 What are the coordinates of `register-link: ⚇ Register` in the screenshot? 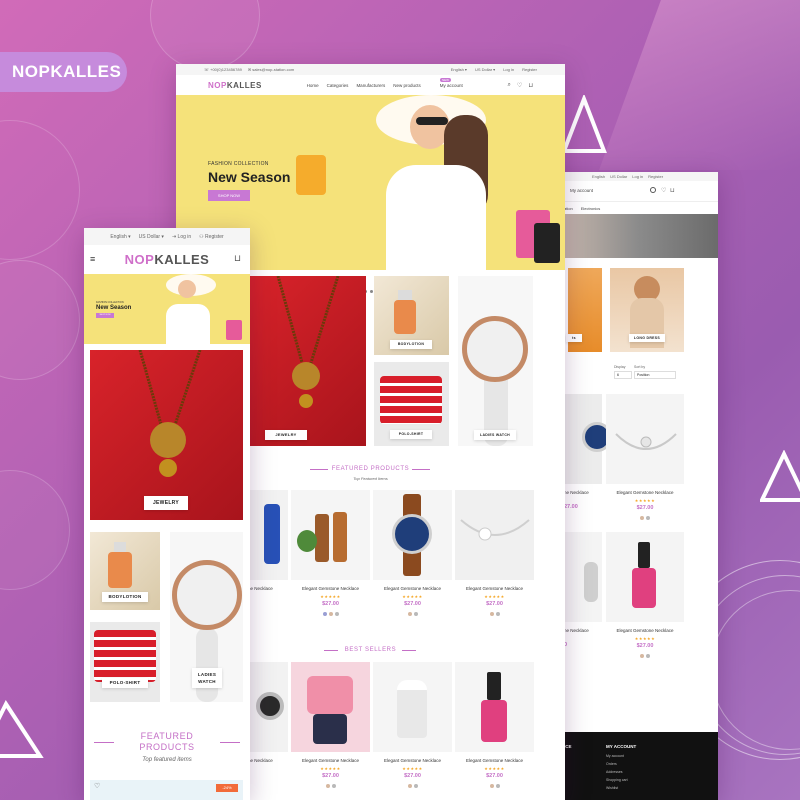 It's located at (211, 237).